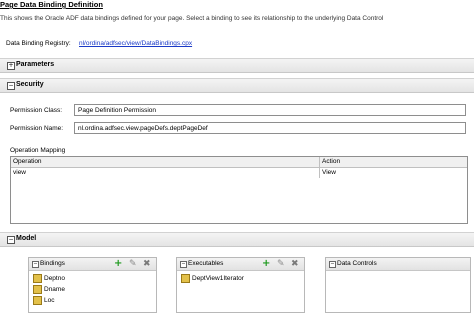 The width and height of the screenshot is (474, 313). Describe the element at coordinates (206, 263) in the screenshot. I see `executables-title: Executables` at that location.